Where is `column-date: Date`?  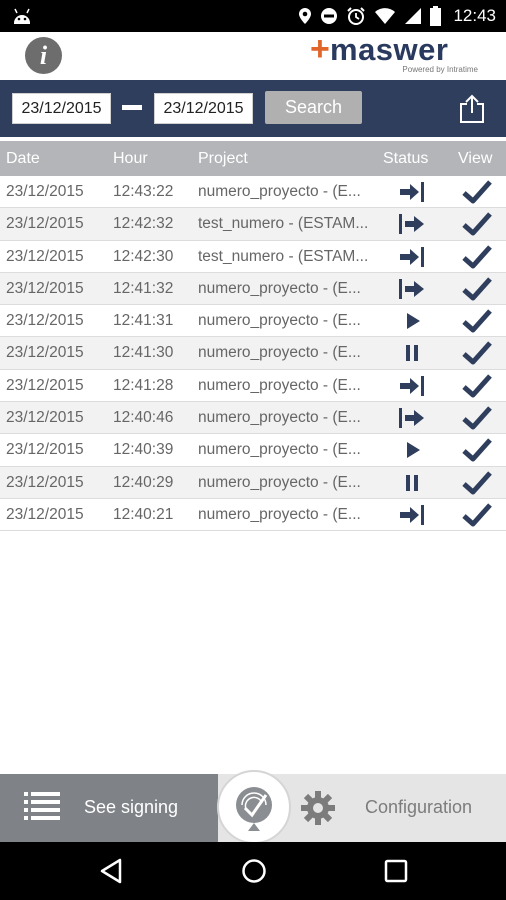
column-date: Date is located at coordinates (23, 158).